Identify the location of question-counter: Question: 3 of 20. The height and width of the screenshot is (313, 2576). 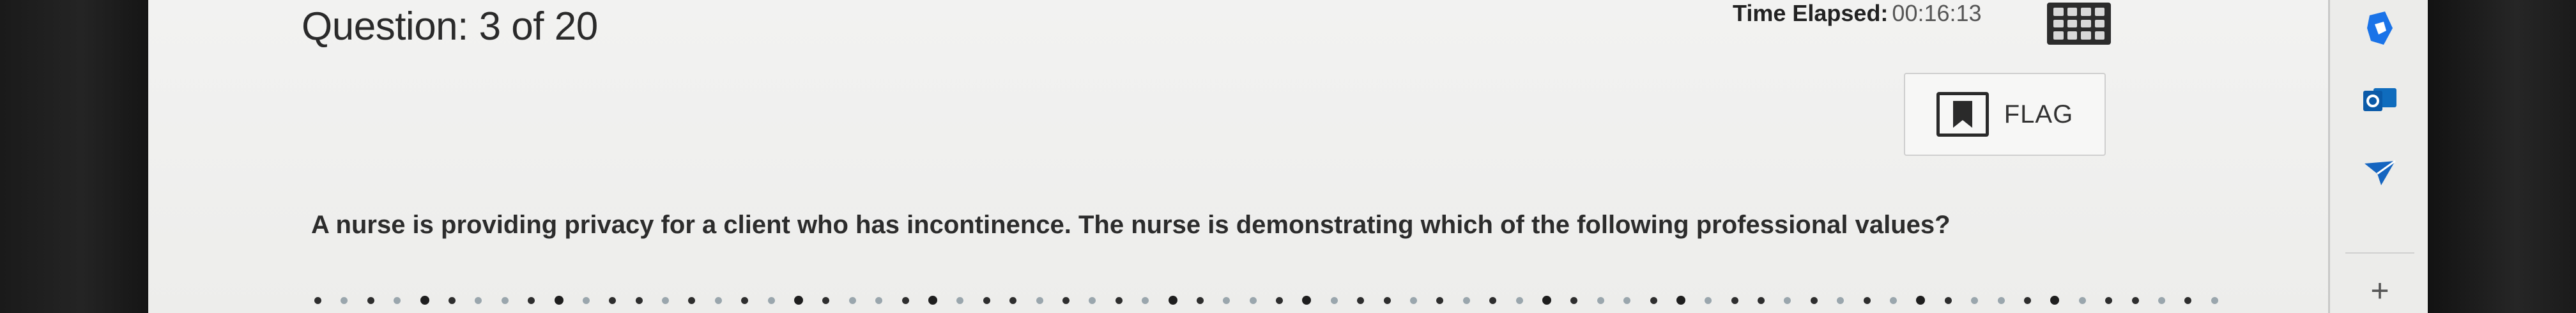
(450, 26).